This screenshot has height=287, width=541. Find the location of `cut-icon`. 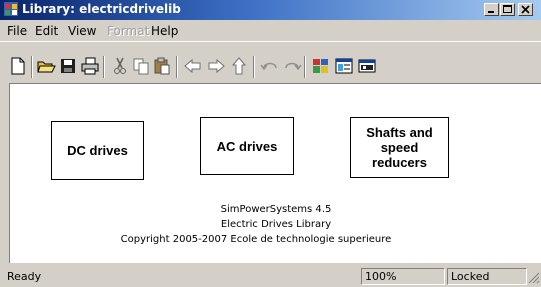

cut-icon is located at coordinates (120, 65).